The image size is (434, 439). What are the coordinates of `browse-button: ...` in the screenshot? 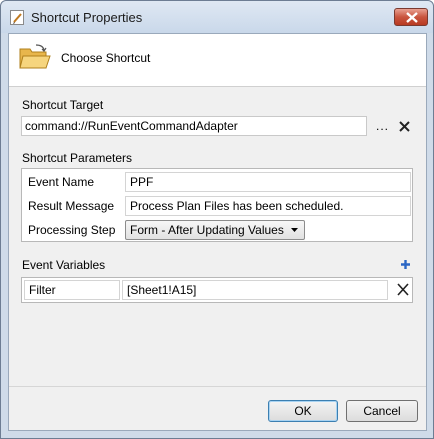 It's located at (382, 126).